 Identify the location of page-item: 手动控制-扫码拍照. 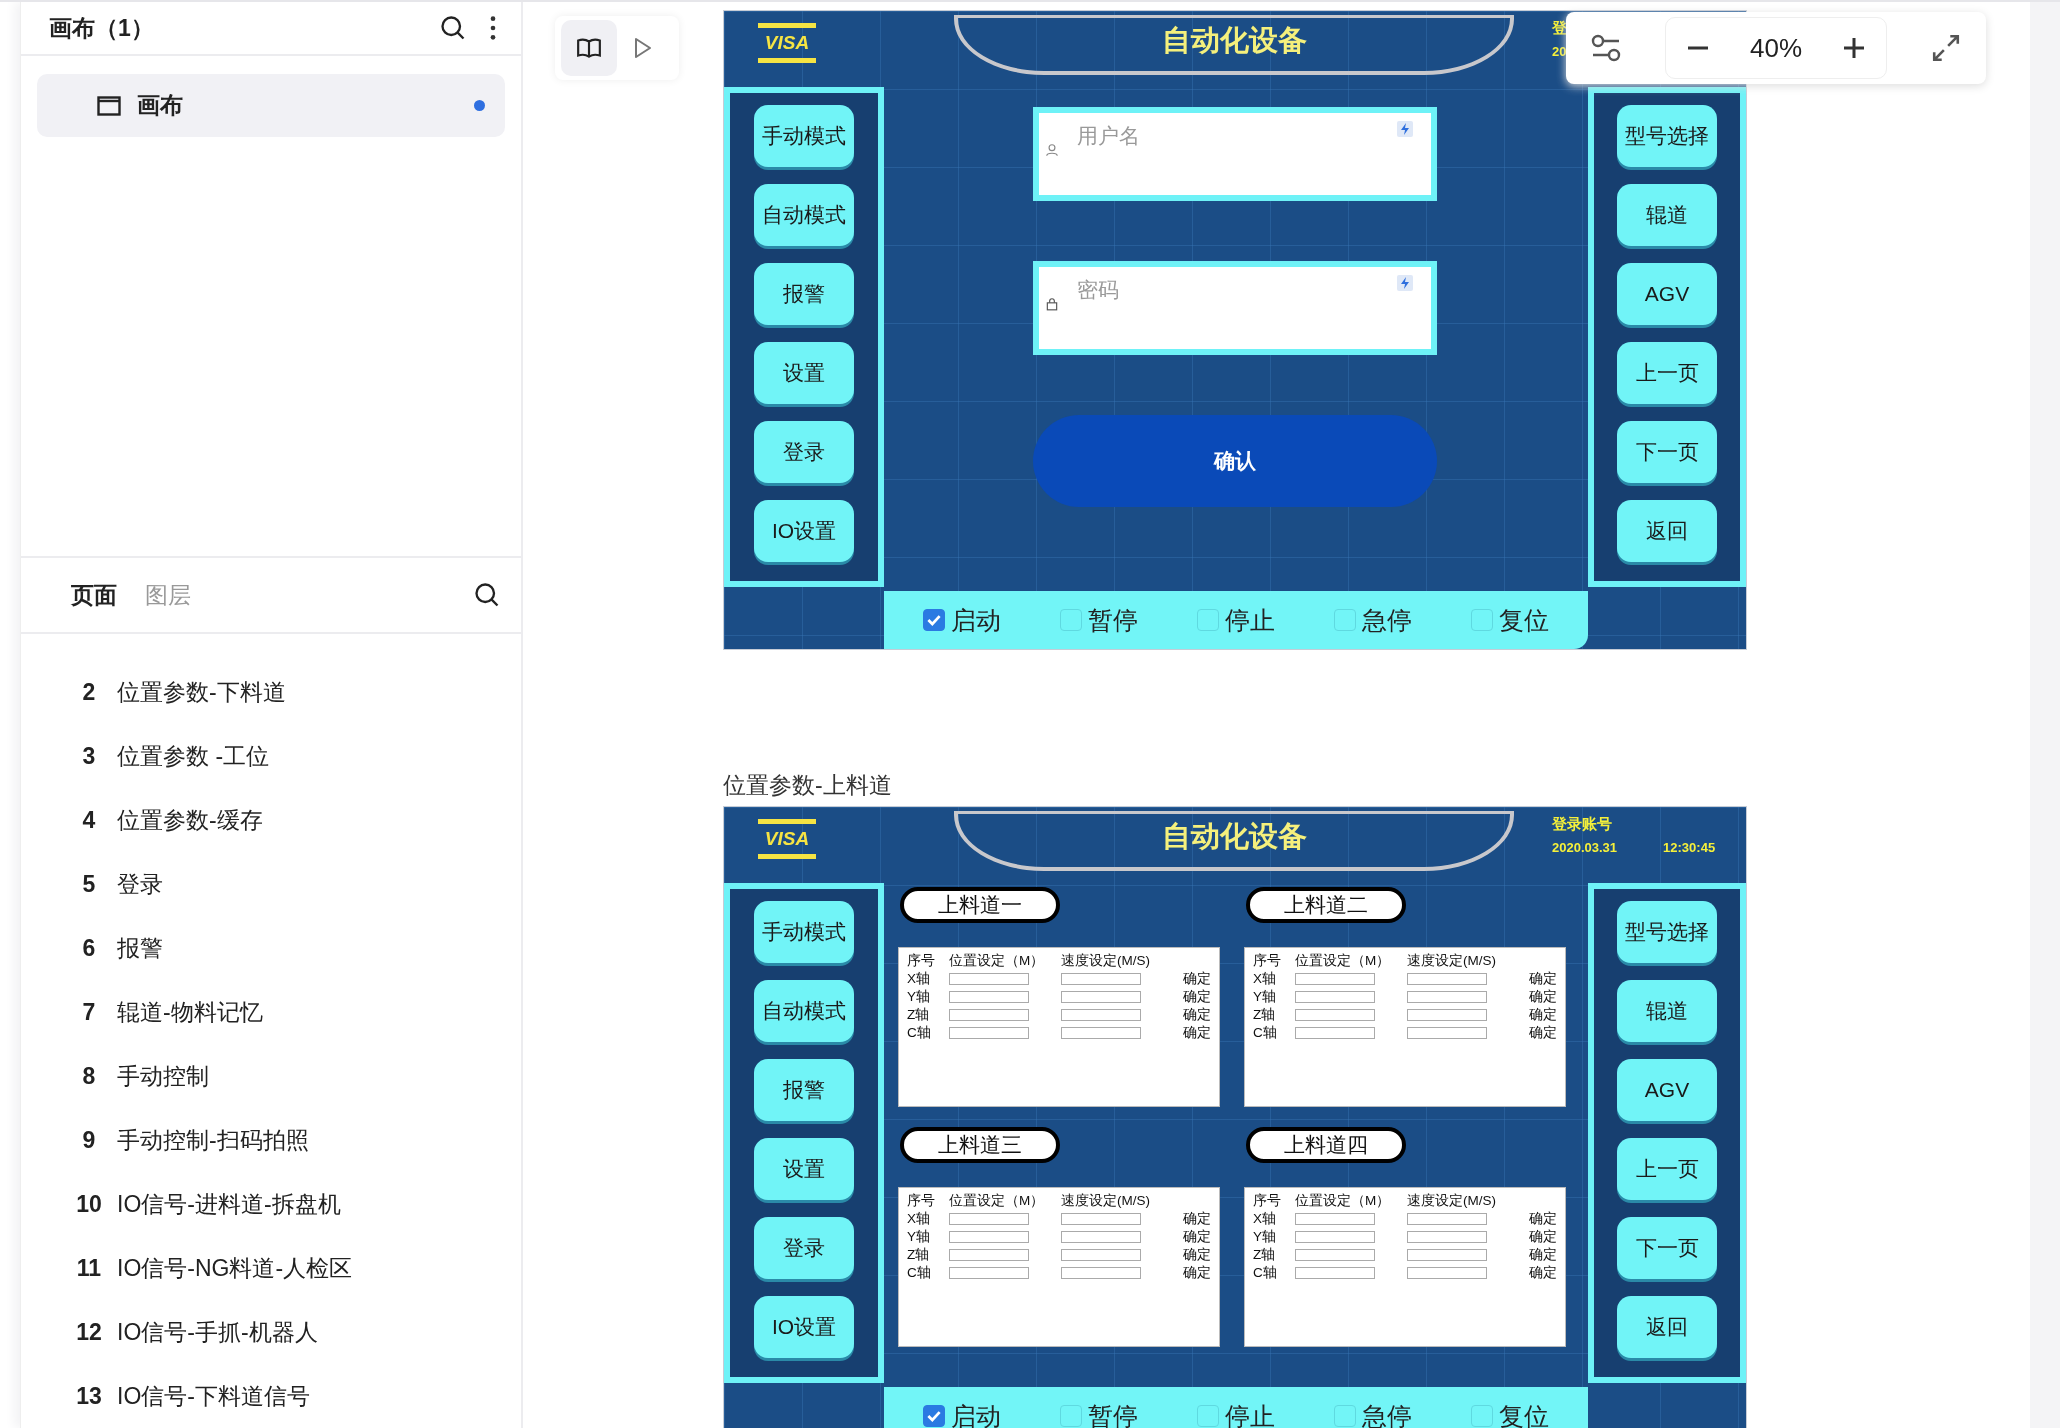
(213, 1140).